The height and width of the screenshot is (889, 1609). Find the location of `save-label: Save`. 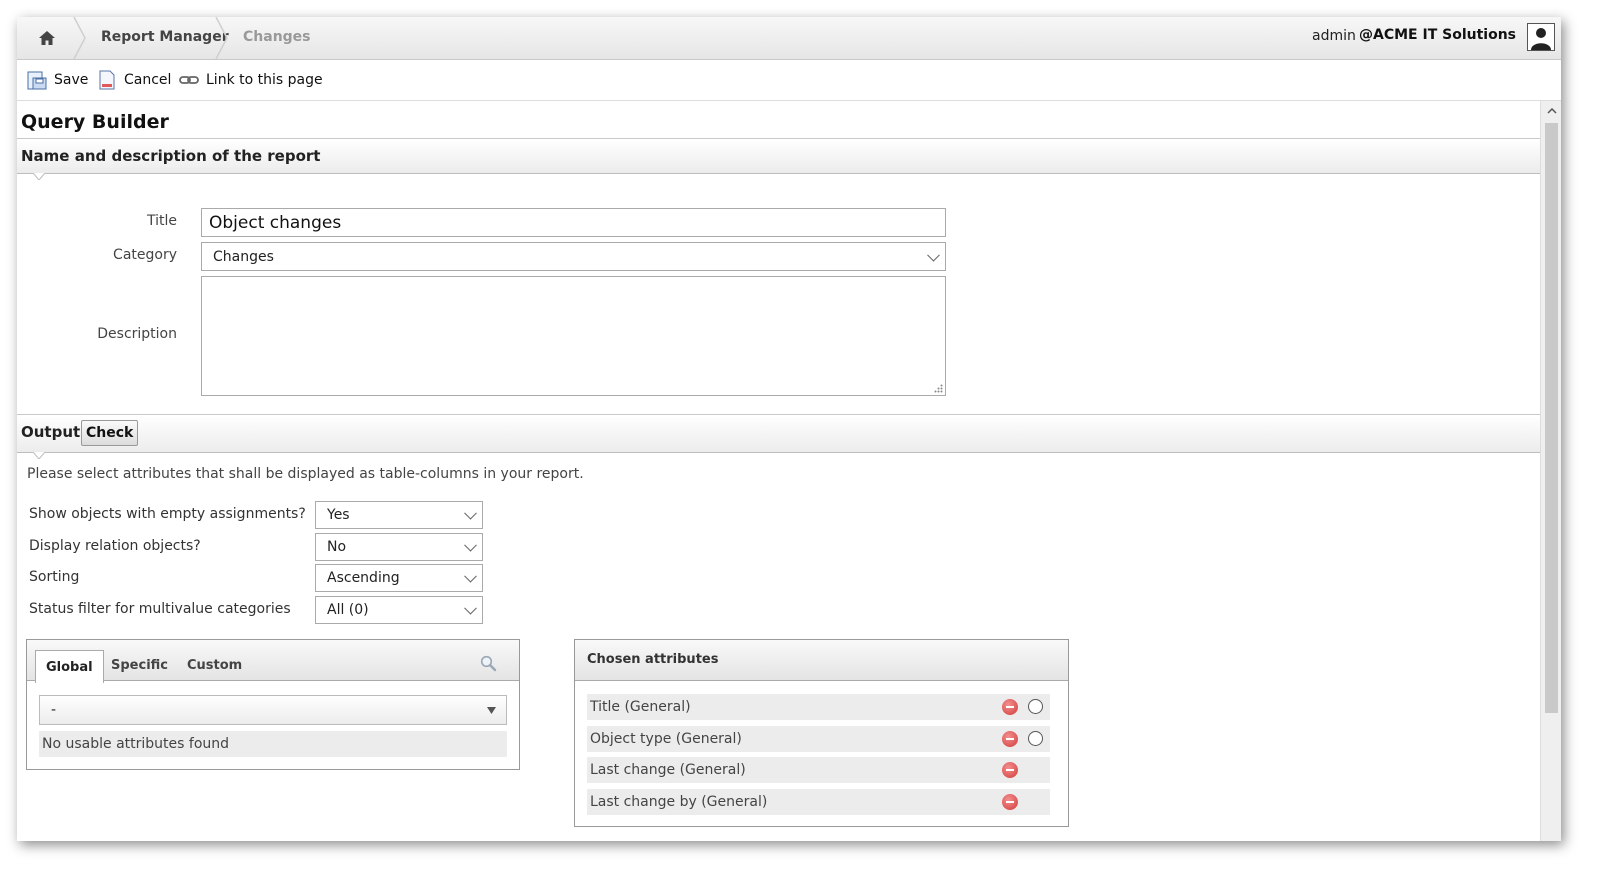

save-label: Save is located at coordinates (71, 80).